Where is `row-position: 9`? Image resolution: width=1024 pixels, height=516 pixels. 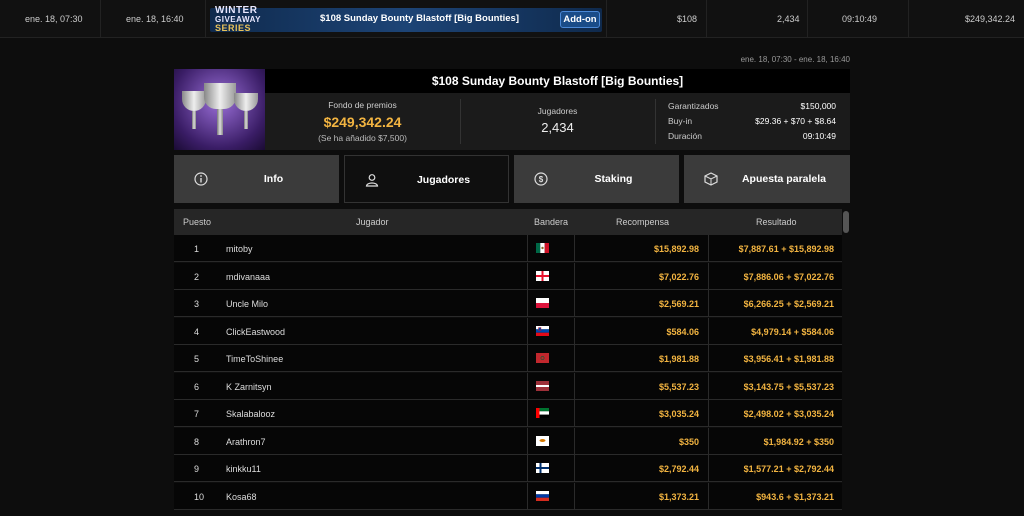 row-position: 9 is located at coordinates (197, 469).